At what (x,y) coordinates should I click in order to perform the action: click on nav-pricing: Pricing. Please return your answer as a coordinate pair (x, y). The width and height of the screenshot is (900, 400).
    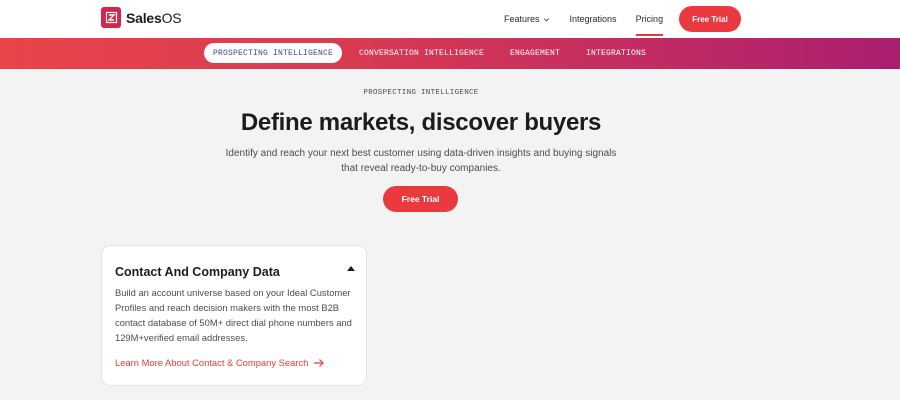
    Looking at the image, I should click on (649, 19).